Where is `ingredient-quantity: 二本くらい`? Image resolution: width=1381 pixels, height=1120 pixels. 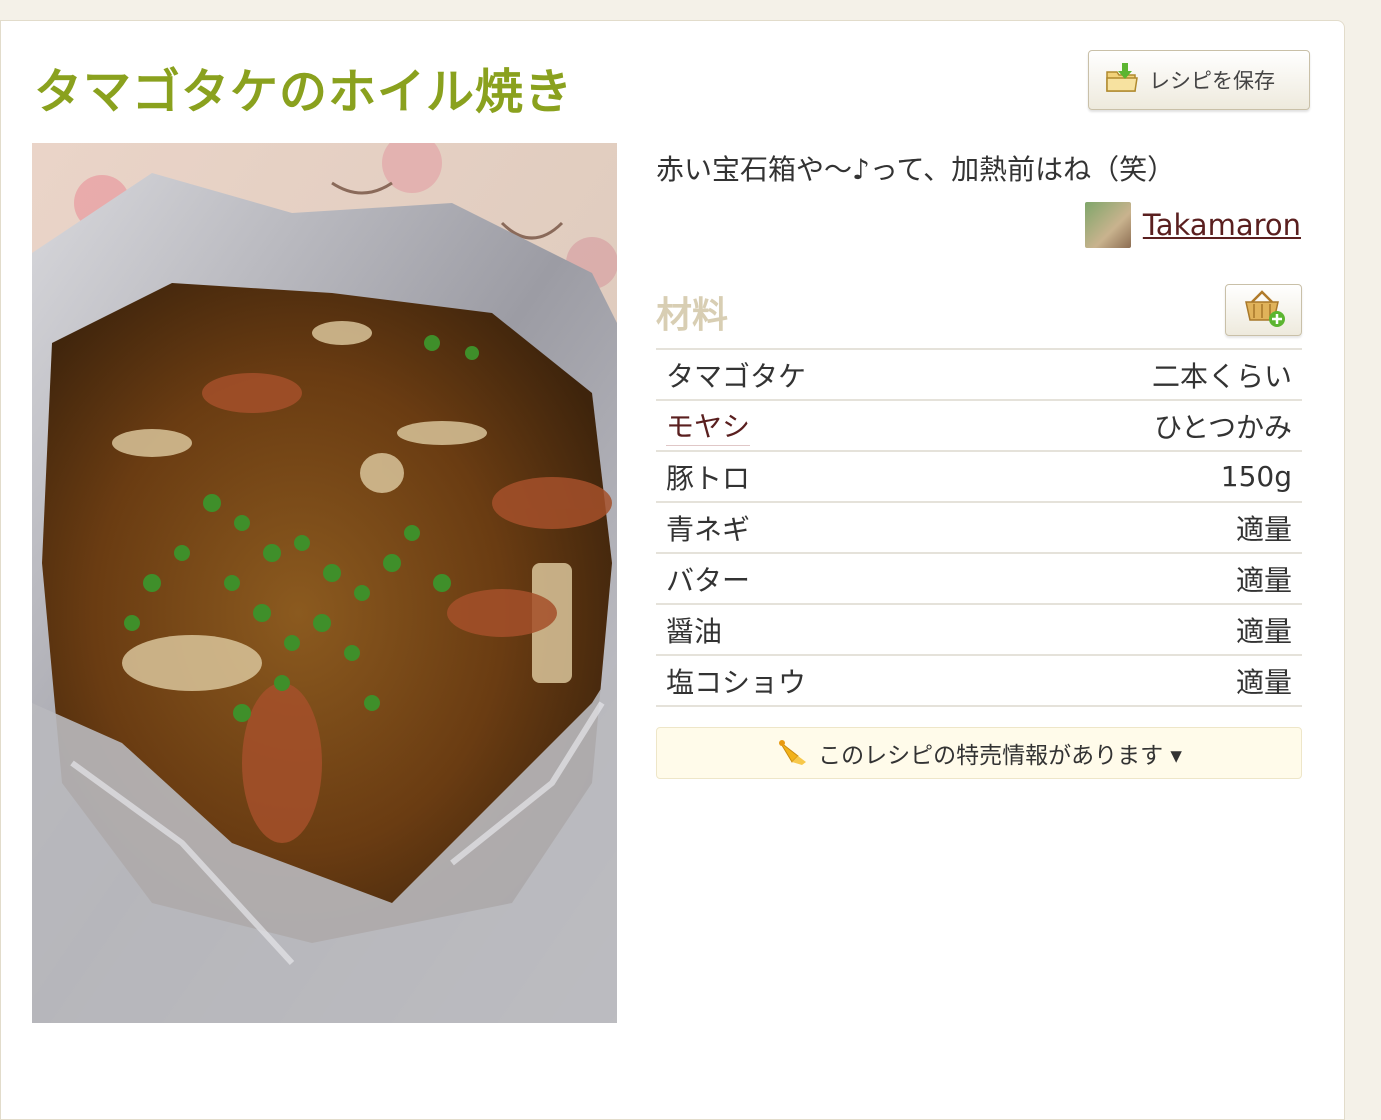
ingredient-quantity: 二本くらい is located at coordinates (1221, 376).